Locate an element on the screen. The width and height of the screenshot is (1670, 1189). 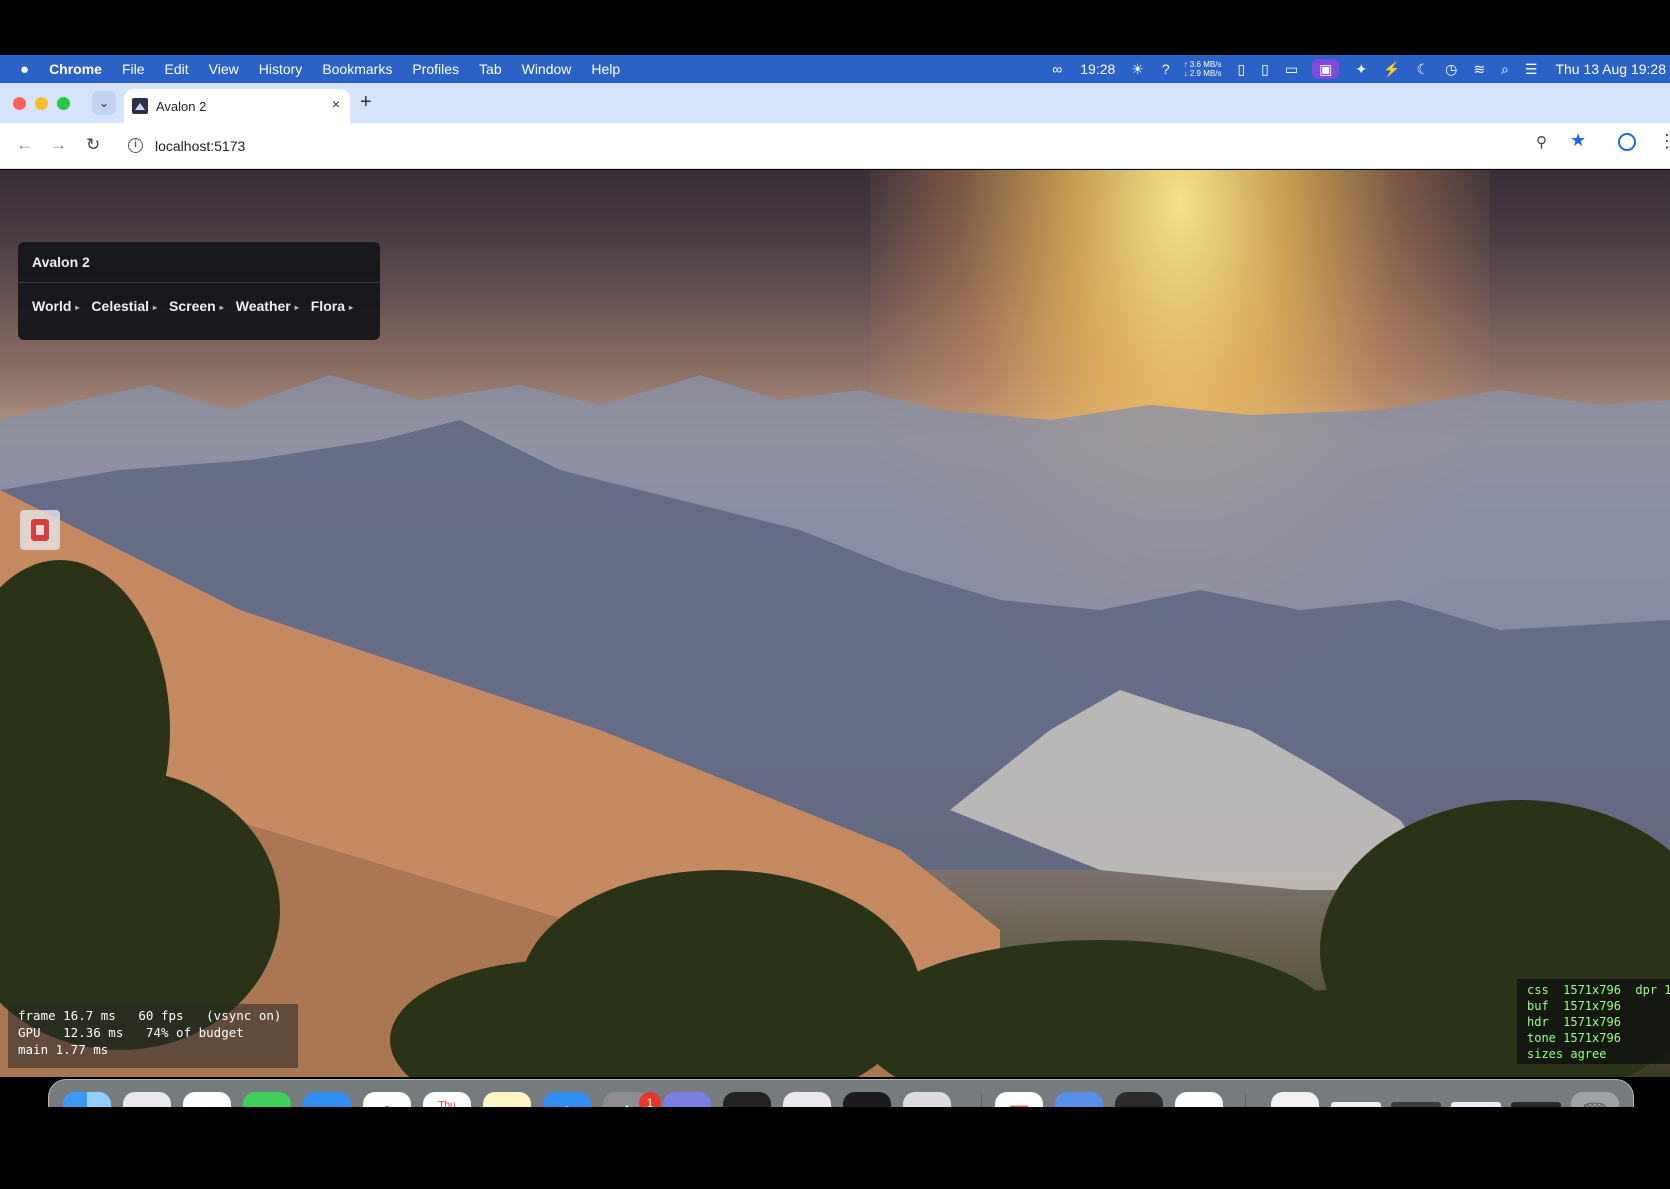
simulator-icon: ▮ is located at coordinates (687, 1099).